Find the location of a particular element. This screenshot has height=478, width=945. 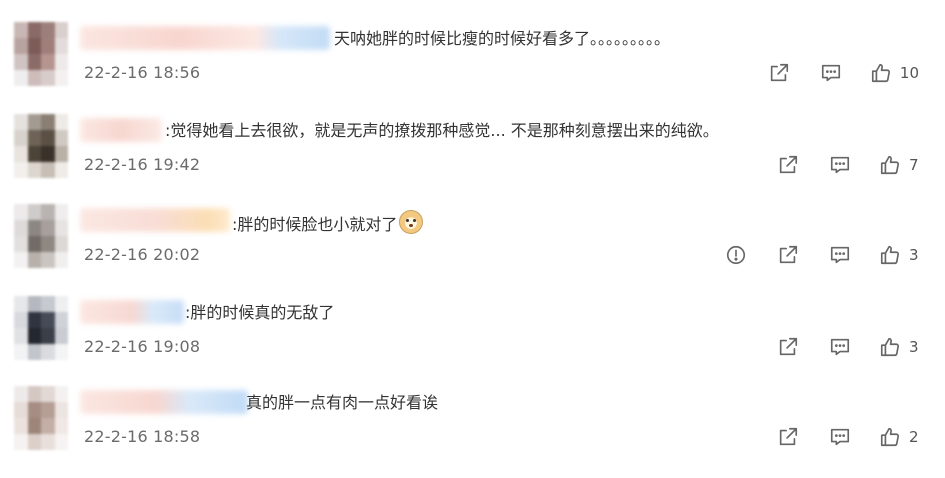

report-icon is located at coordinates (736, 255).